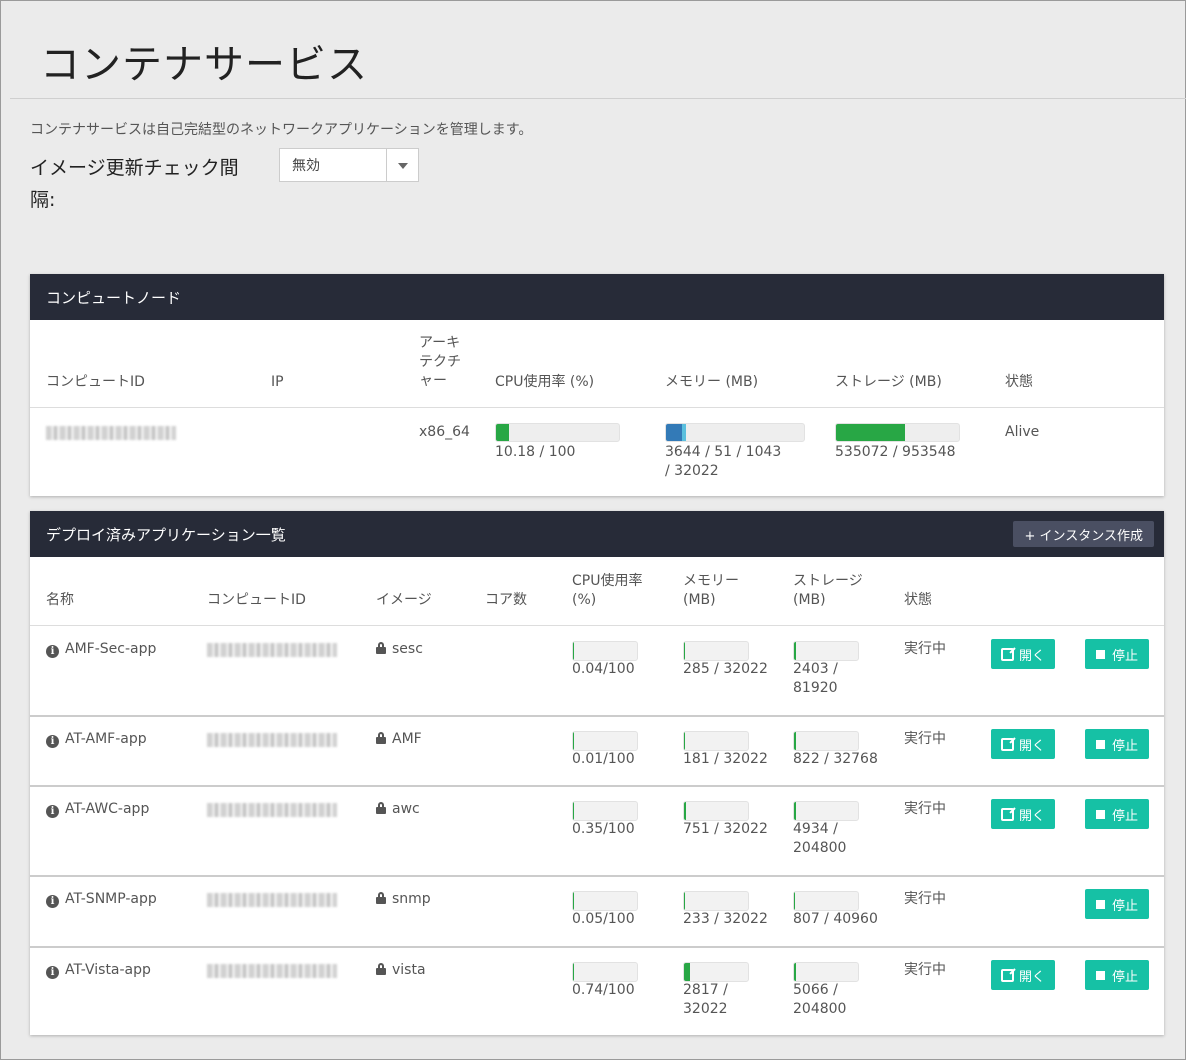 This screenshot has width=1186, height=1060. Describe the element at coordinates (603, 919) in the screenshot. I see `app-cpu-text: 0.05/100` at that location.